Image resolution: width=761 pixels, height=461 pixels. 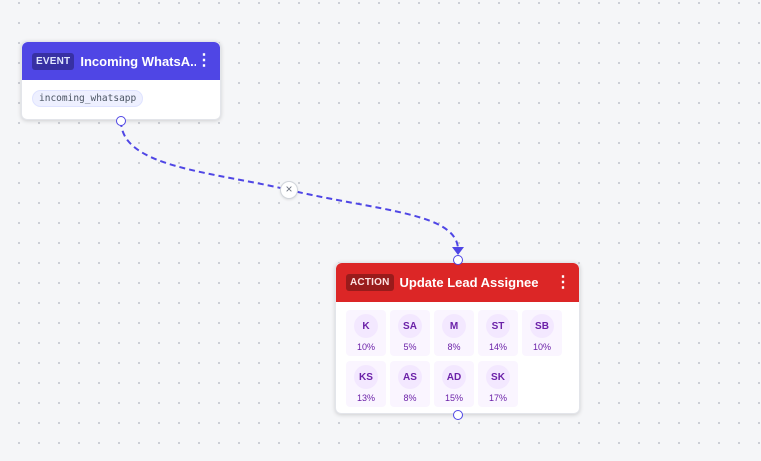 I want to click on event-node-body: incoming_whatsapp, so click(x=121, y=97).